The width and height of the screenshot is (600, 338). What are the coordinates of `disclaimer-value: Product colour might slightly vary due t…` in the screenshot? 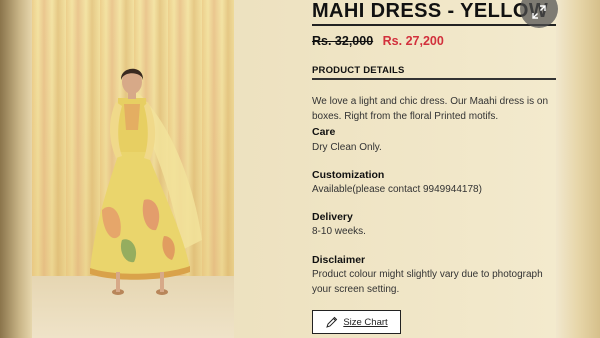 It's located at (427, 282).